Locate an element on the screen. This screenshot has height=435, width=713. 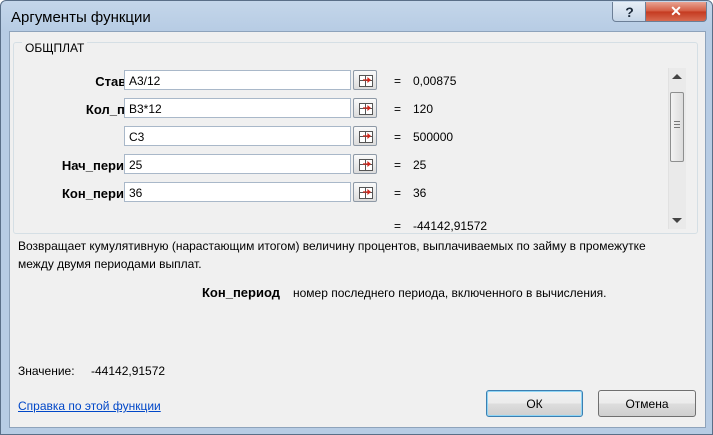
arg-value-kol-per: 120 is located at coordinates (423, 109).